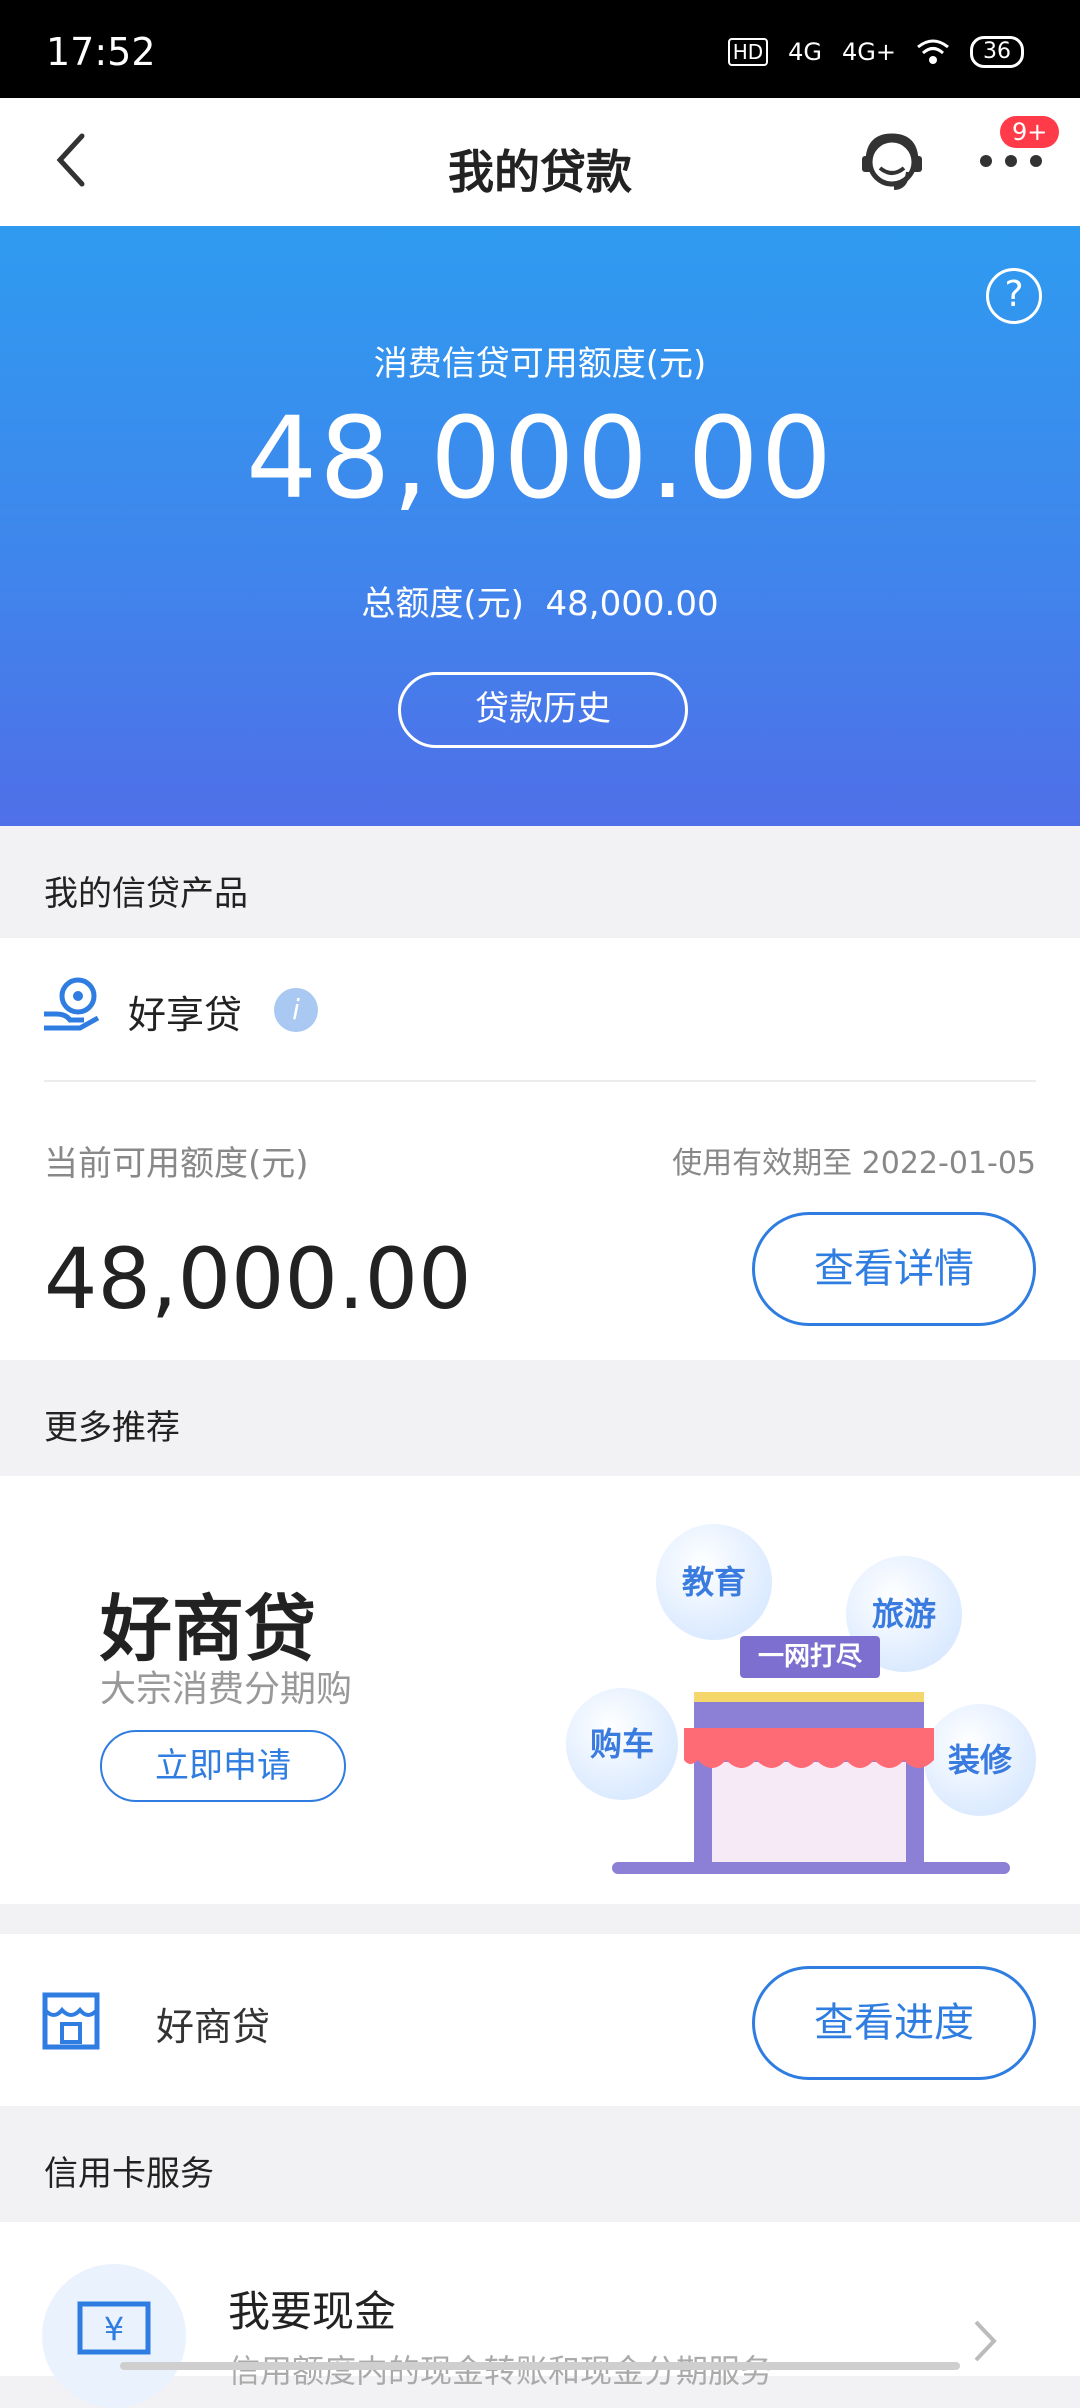 This screenshot has width=1080, height=2408. I want to click on hero-total-label: 总额度(元), so click(442, 604).